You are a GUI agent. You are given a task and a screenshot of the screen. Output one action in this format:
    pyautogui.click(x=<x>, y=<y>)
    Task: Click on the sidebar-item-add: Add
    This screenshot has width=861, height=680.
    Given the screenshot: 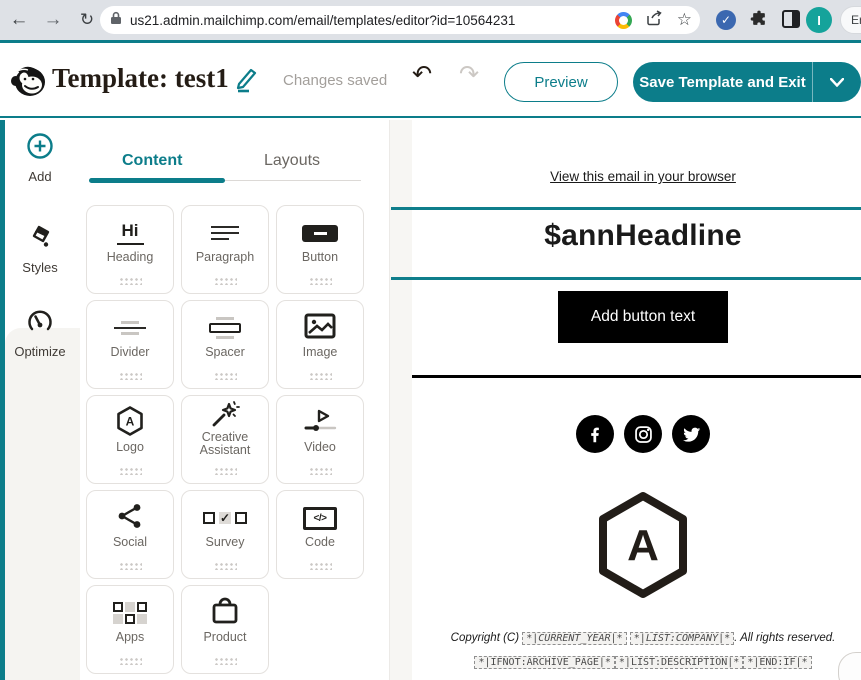 What is the action you would take?
    pyautogui.click(x=40, y=158)
    